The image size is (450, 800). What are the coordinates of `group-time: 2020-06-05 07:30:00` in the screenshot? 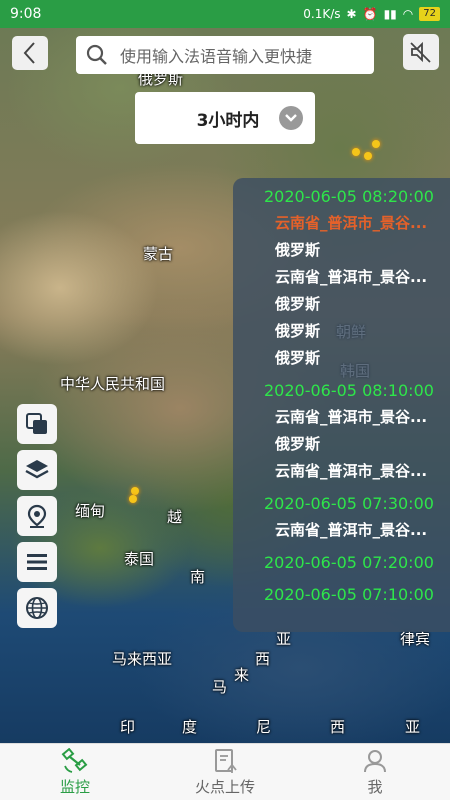 It's located at (349, 503).